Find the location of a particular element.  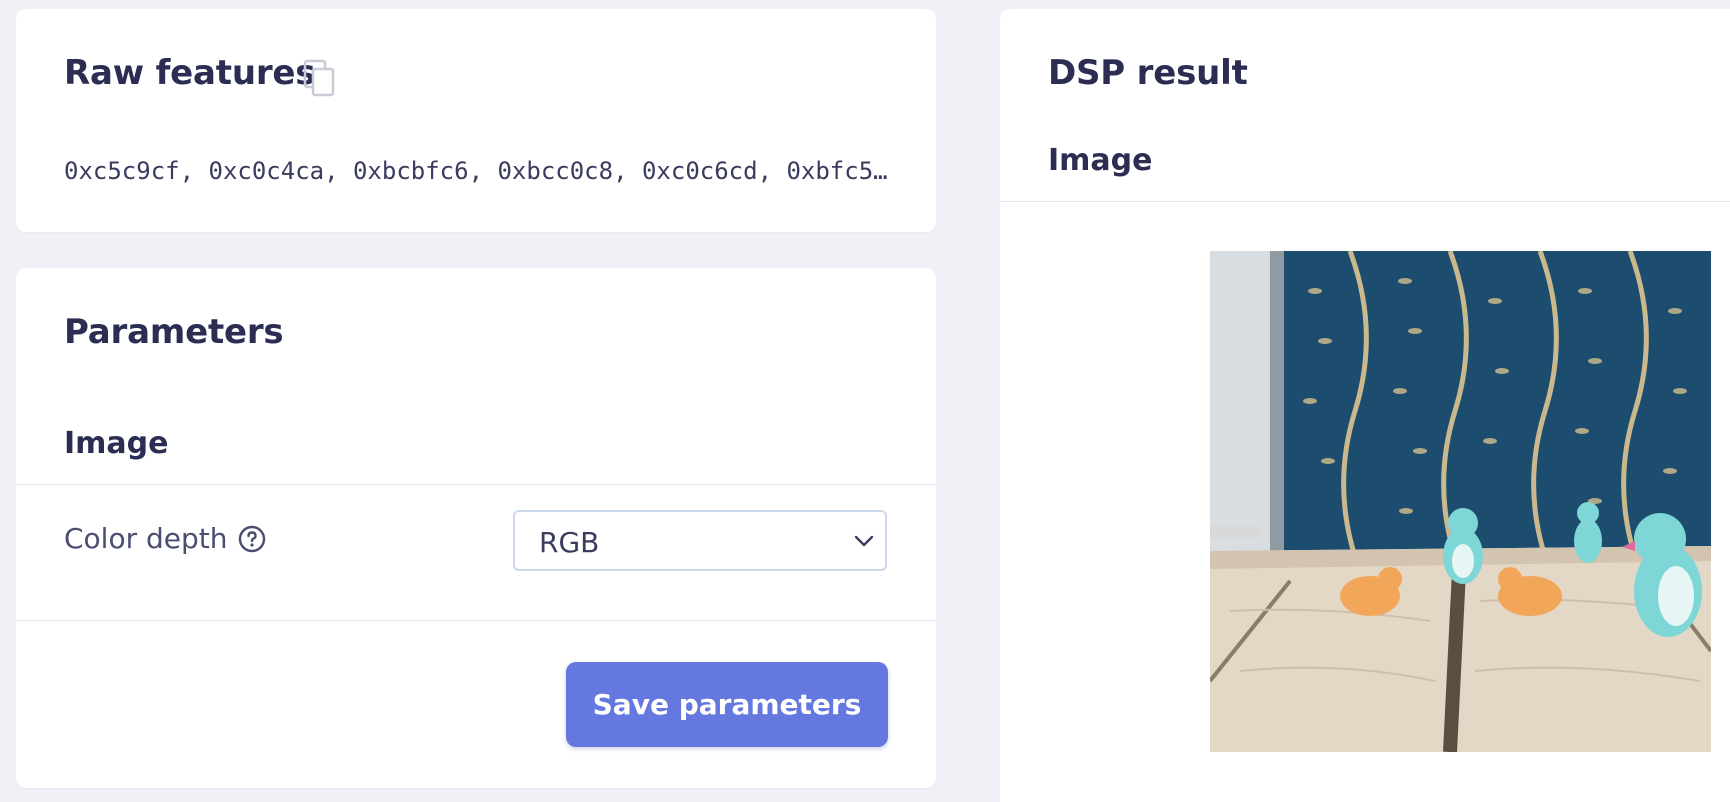

parameters-title: Parameters is located at coordinates (174, 332).